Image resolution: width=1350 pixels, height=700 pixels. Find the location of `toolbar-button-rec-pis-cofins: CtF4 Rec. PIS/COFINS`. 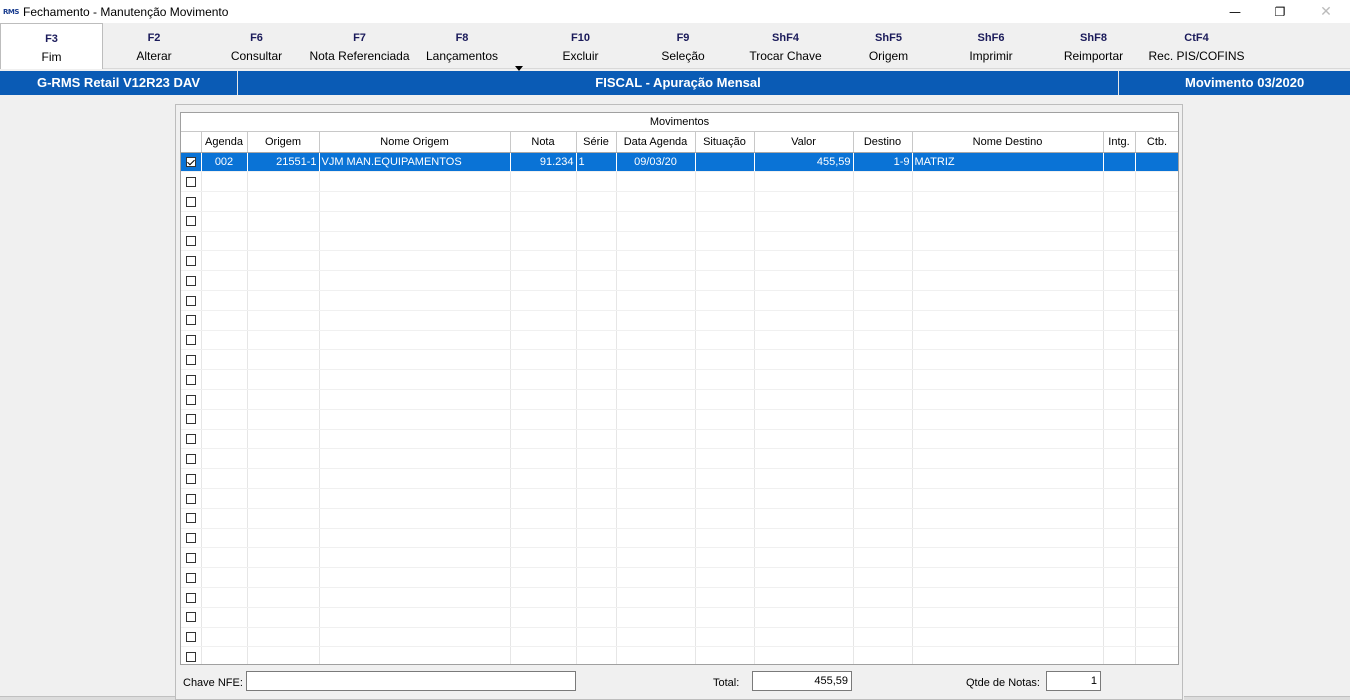

toolbar-button-rec-pis-cofins: CtF4 Rec. PIS/COFINS is located at coordinates (1196, 46).